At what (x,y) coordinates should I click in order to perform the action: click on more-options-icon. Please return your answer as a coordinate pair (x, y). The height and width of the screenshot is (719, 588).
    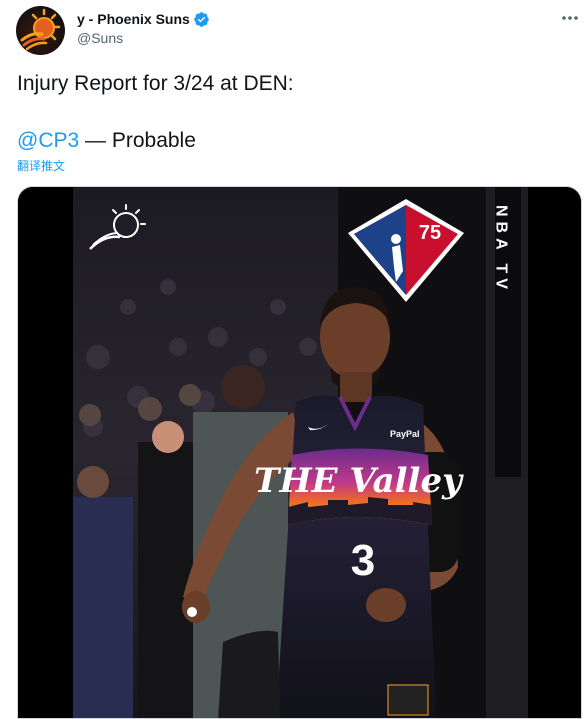
    Looking at the image, I should click on (570, 18).